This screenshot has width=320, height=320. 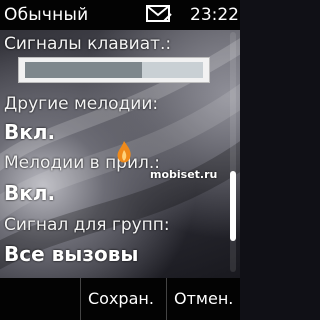 I want to click on envelope-icon, so click(x=159, y=16).